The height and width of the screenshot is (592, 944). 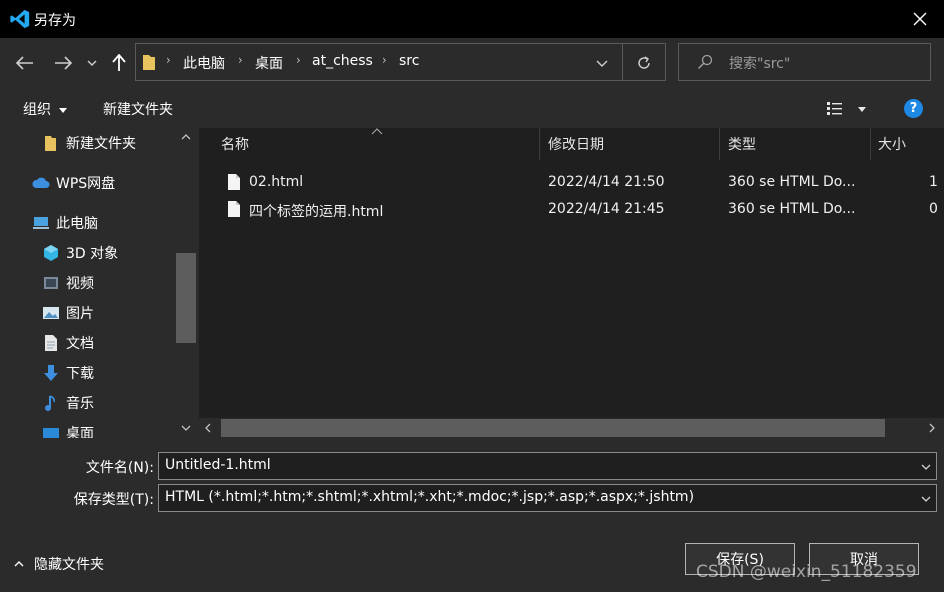 I want to click on close-icon, so click(x=920, y=19).